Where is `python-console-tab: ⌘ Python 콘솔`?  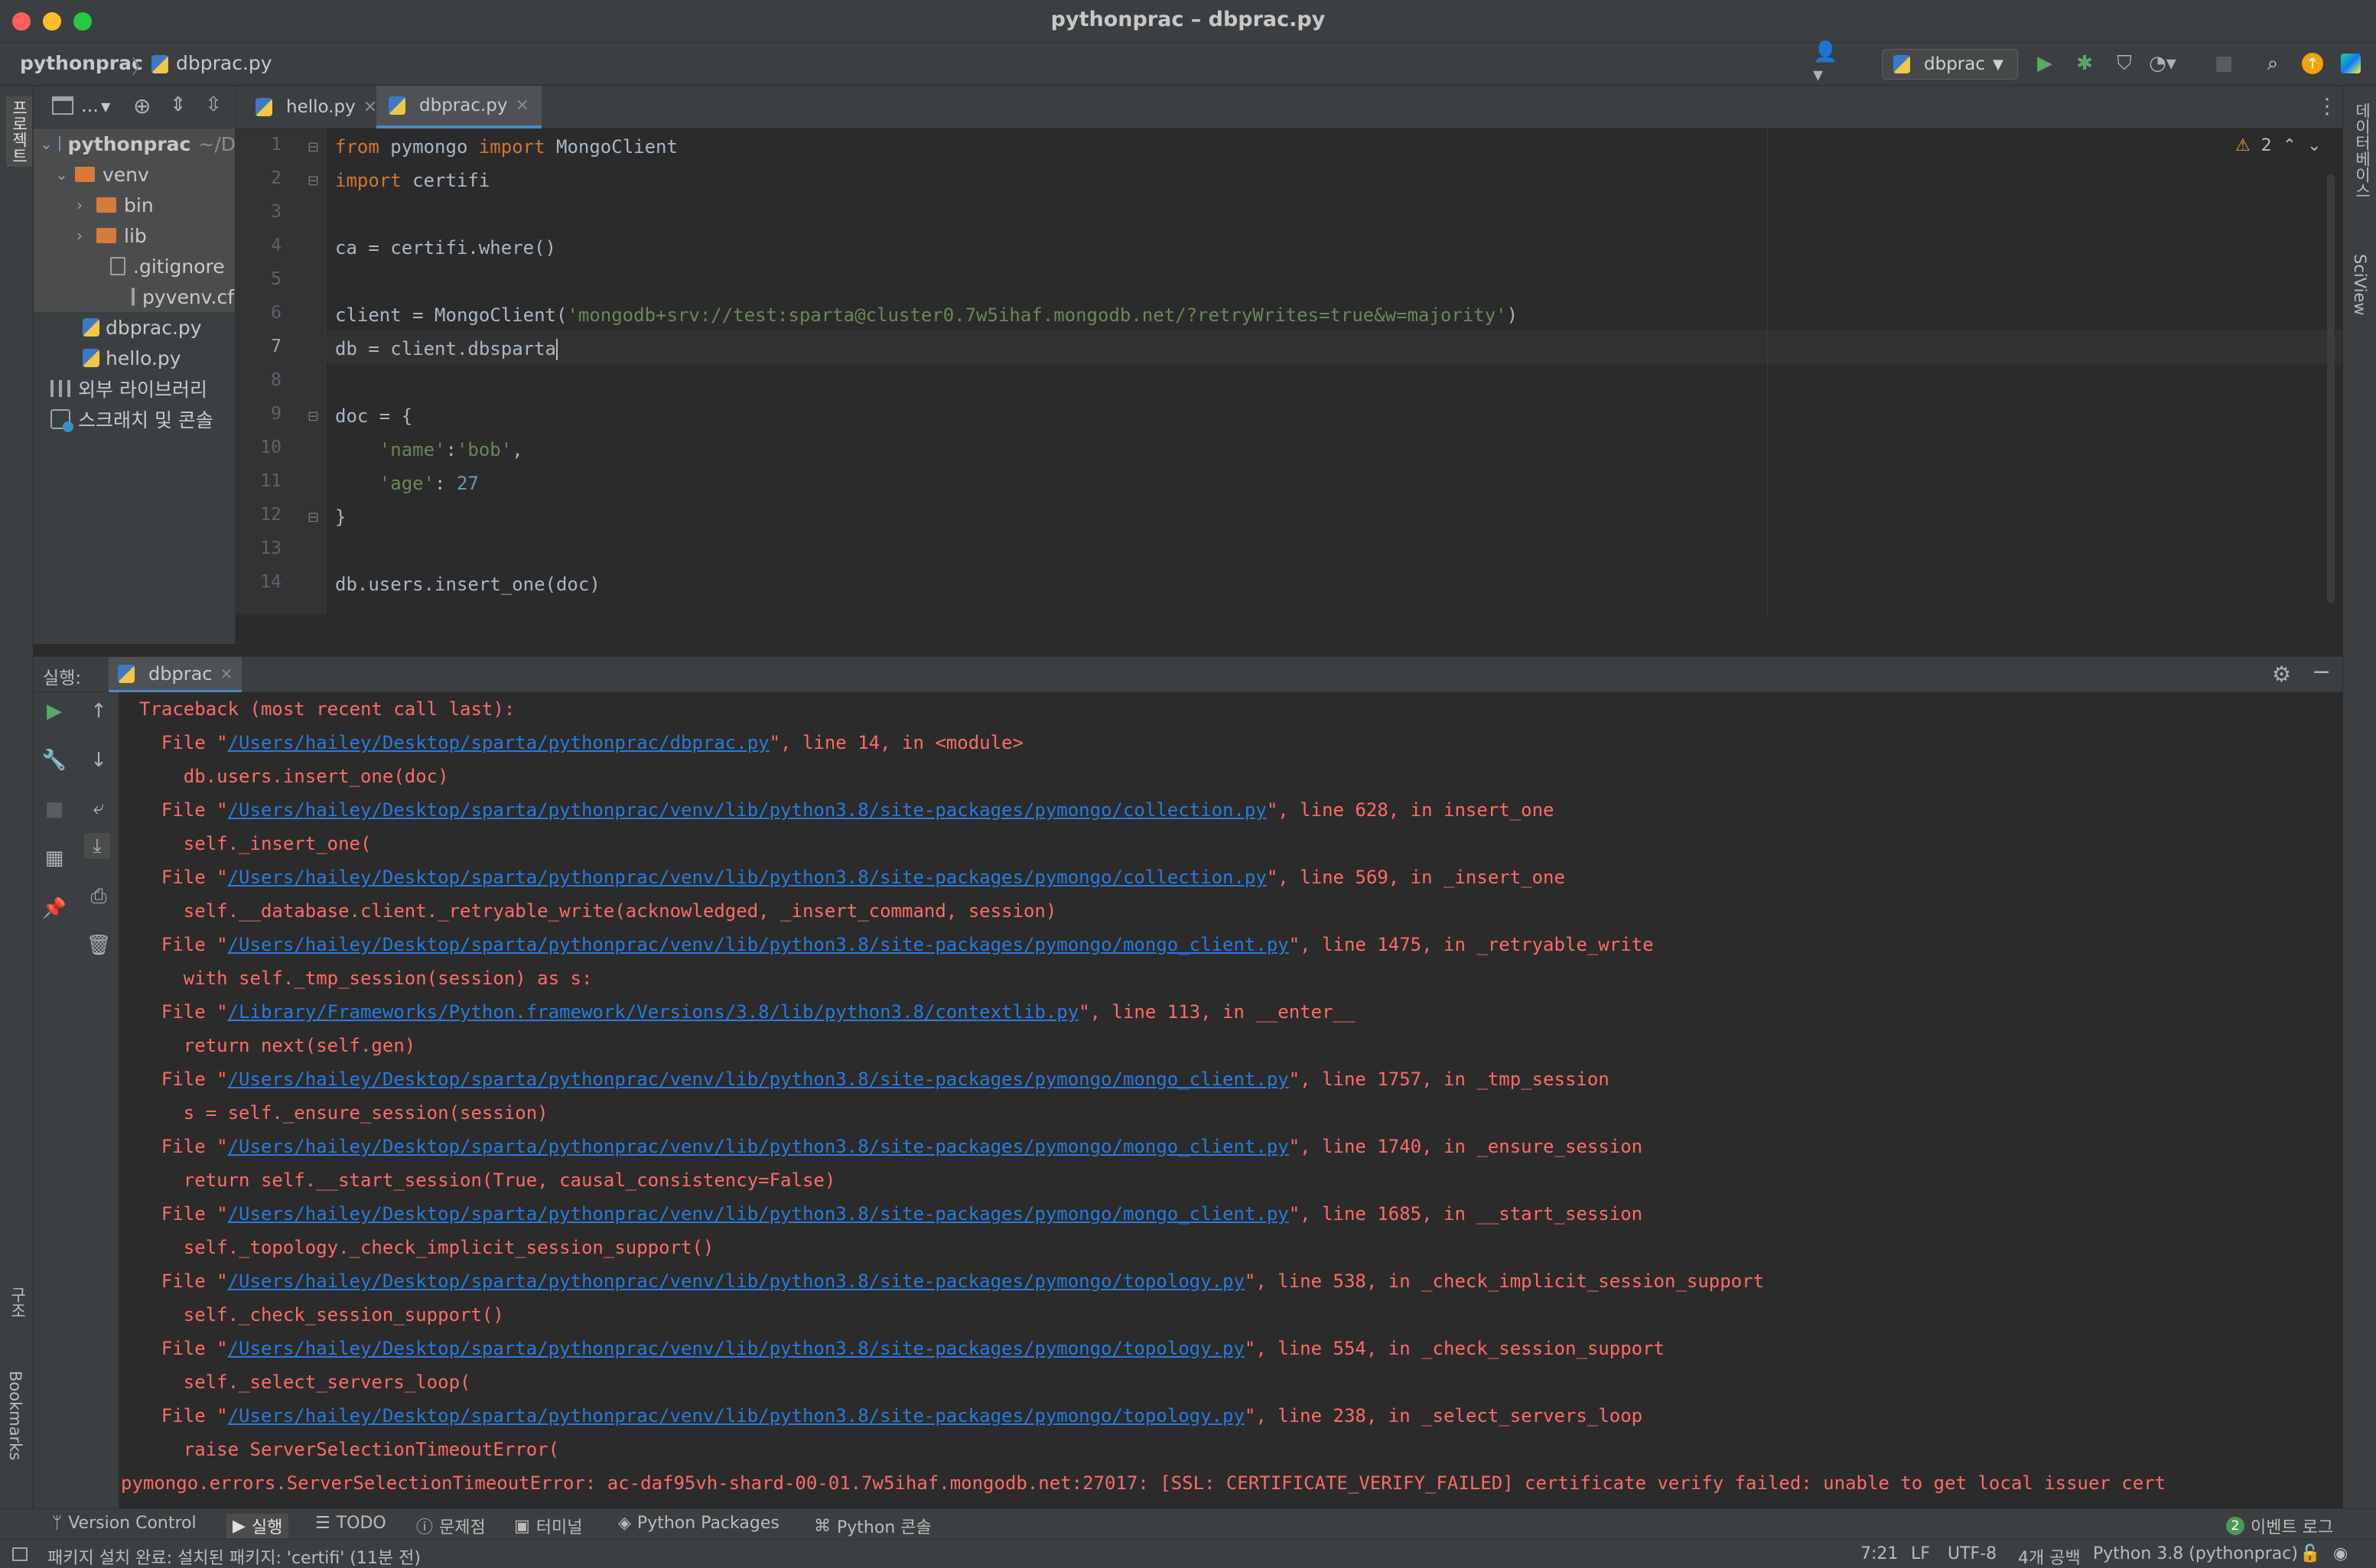 python-console-tab: ⌘ Python 콘솔 is located at coordinates (873, 1526).